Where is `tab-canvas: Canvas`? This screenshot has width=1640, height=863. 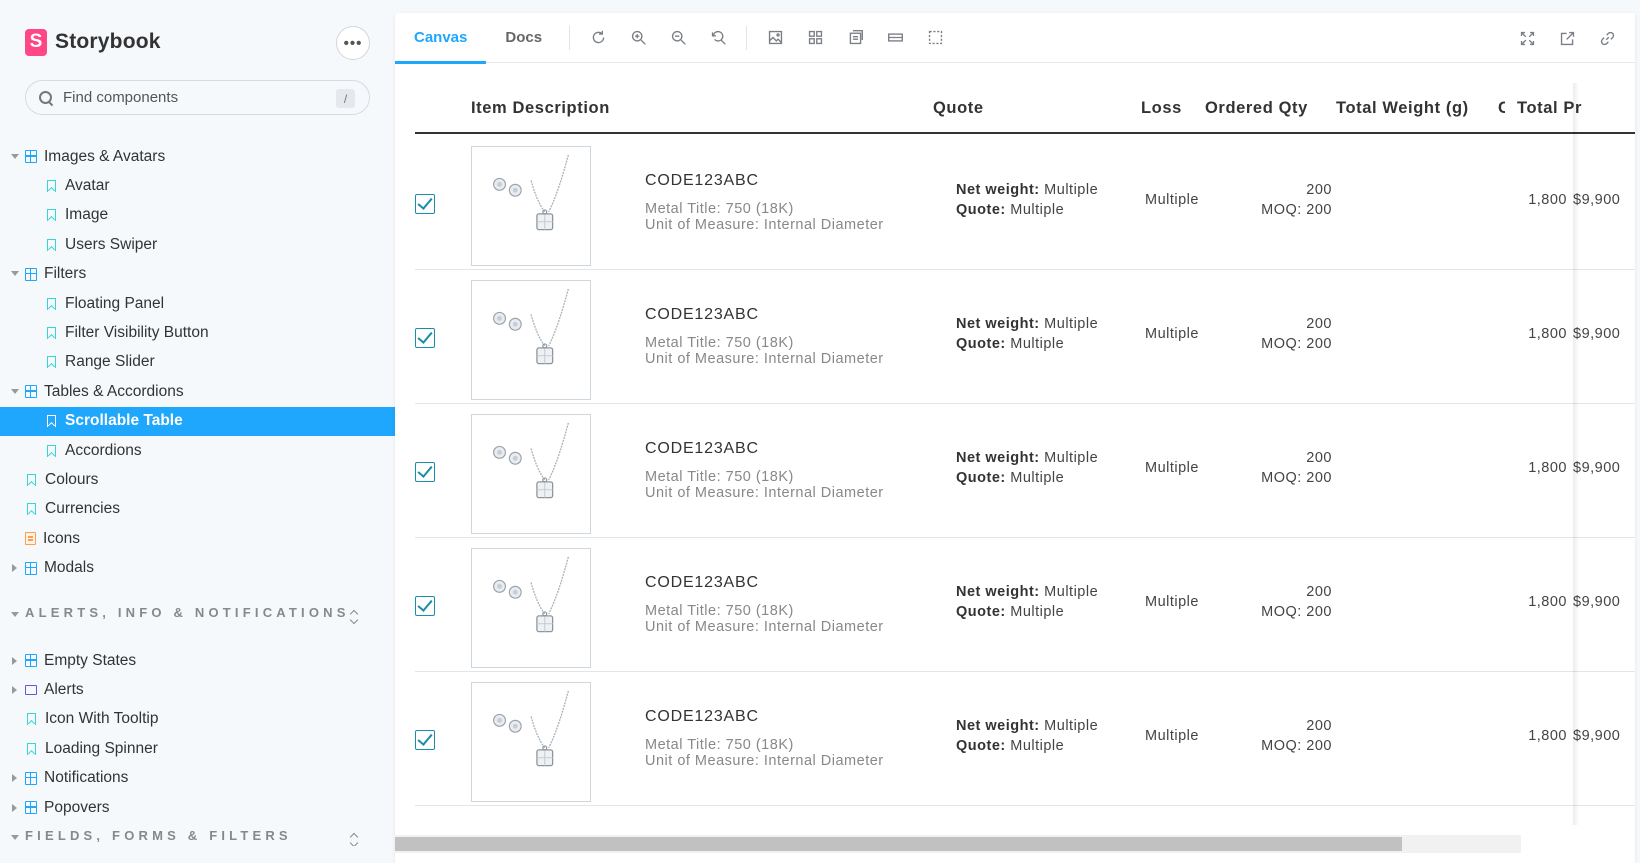
tab-canvas: Canvas is located at coordinates (441, 38).